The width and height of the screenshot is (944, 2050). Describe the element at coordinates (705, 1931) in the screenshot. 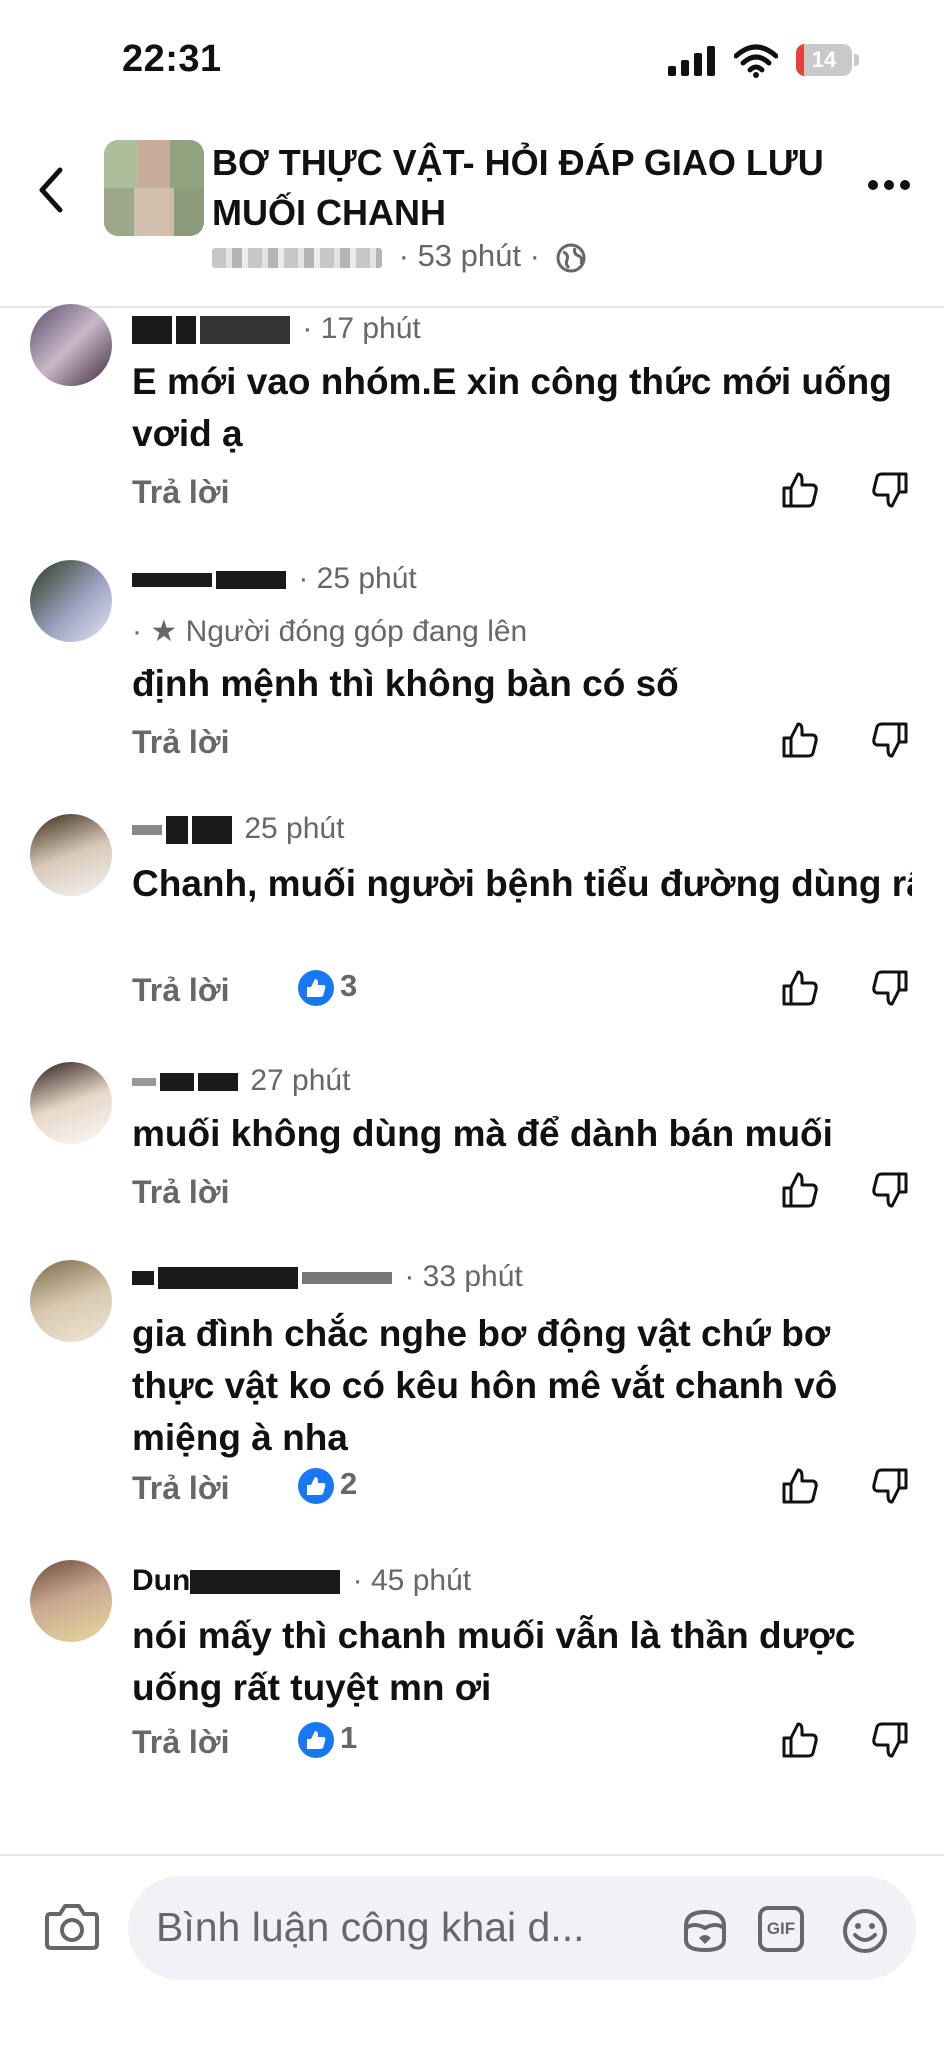

I see `avatar-sticker-icon` at that location.